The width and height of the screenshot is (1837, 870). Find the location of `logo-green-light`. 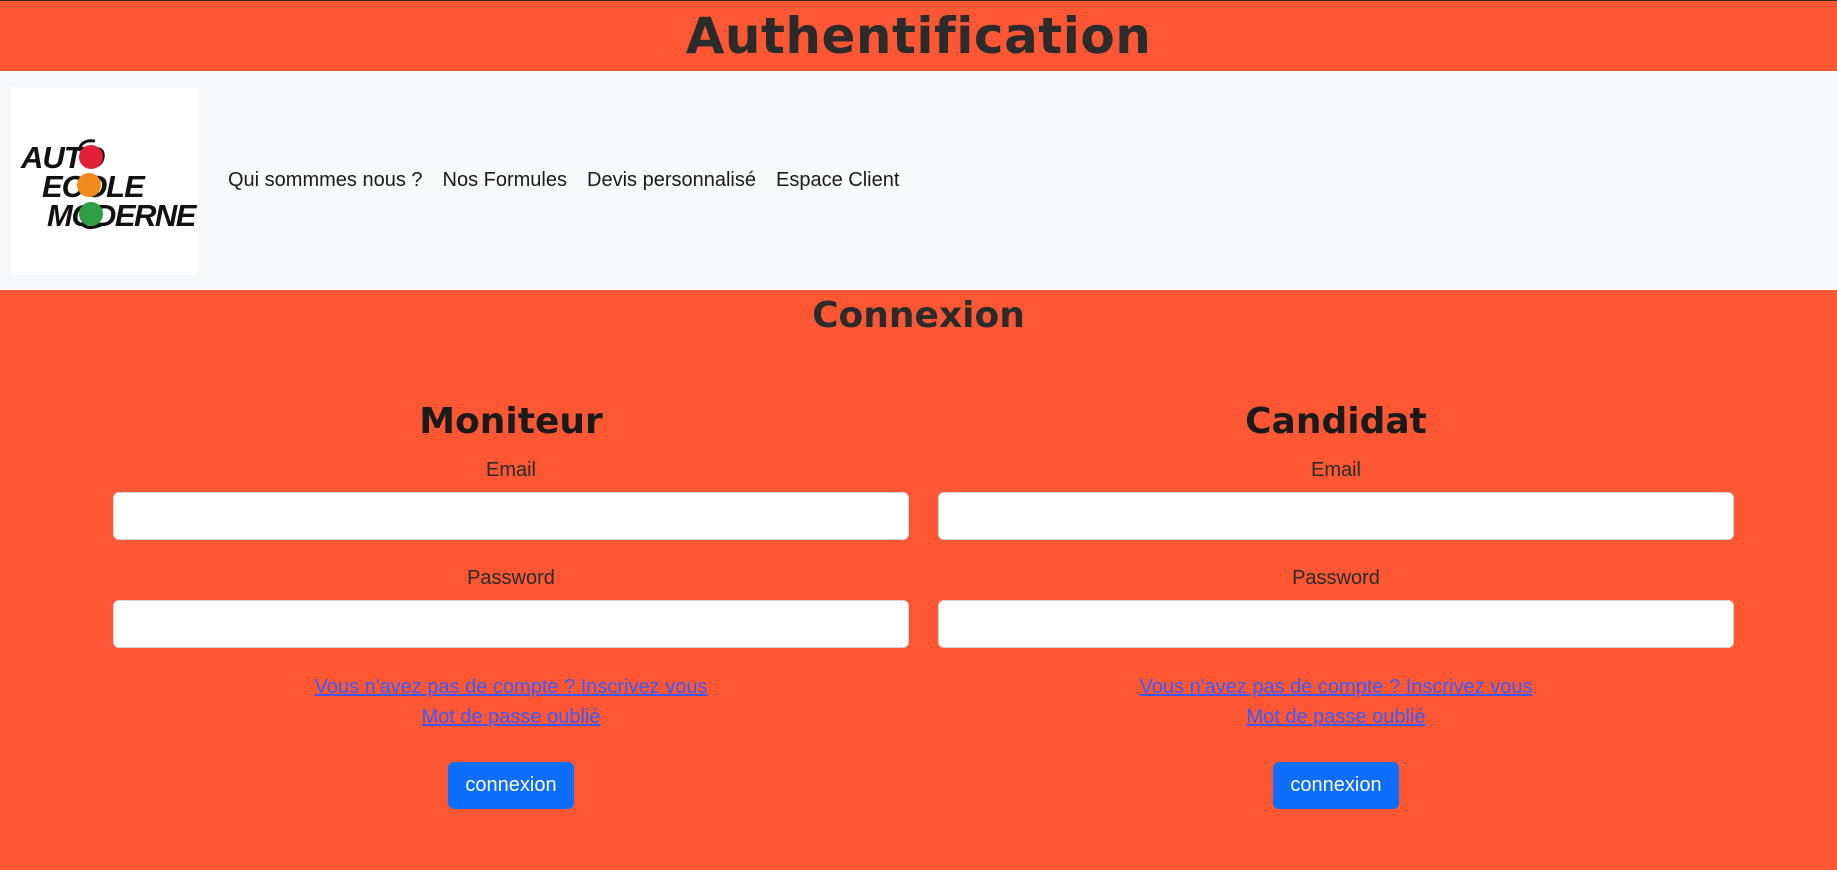

logo-green-light is located at coordinates (91, 214).